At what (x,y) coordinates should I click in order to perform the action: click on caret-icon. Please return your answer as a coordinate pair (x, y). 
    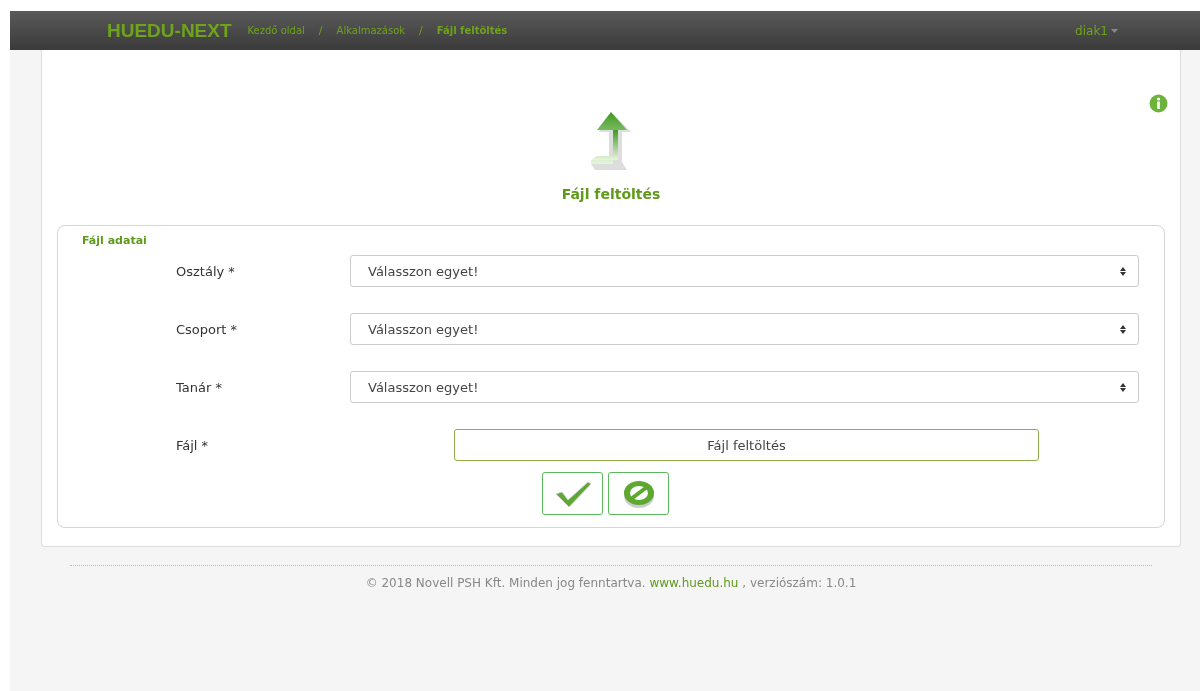
    Looking at the image, I should click on (1114, 30).